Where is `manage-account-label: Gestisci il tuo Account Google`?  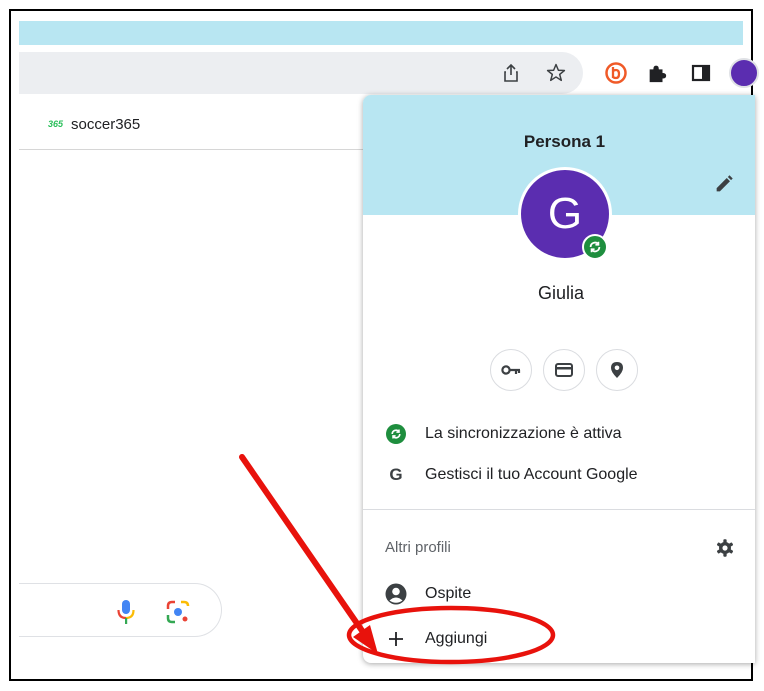 manage-account-label: Gestisci il tuo Account Google is located at coordinates (531, 474).